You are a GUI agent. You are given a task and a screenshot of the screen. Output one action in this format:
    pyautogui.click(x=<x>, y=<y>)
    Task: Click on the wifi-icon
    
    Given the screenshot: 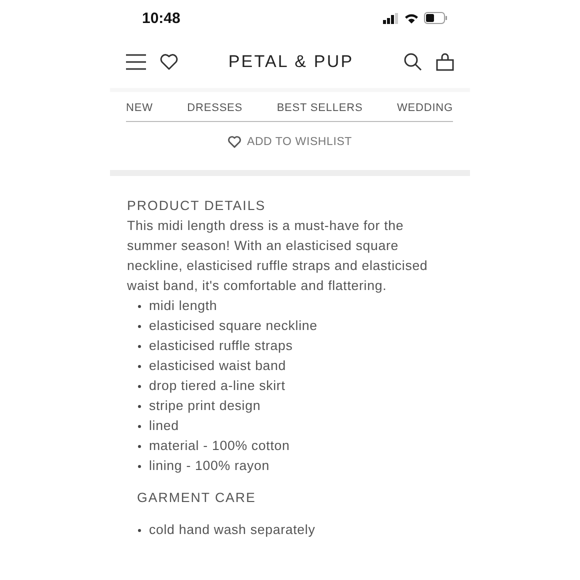 What is the action you would take?
    pyautogui.click(x=411, y=18)
    